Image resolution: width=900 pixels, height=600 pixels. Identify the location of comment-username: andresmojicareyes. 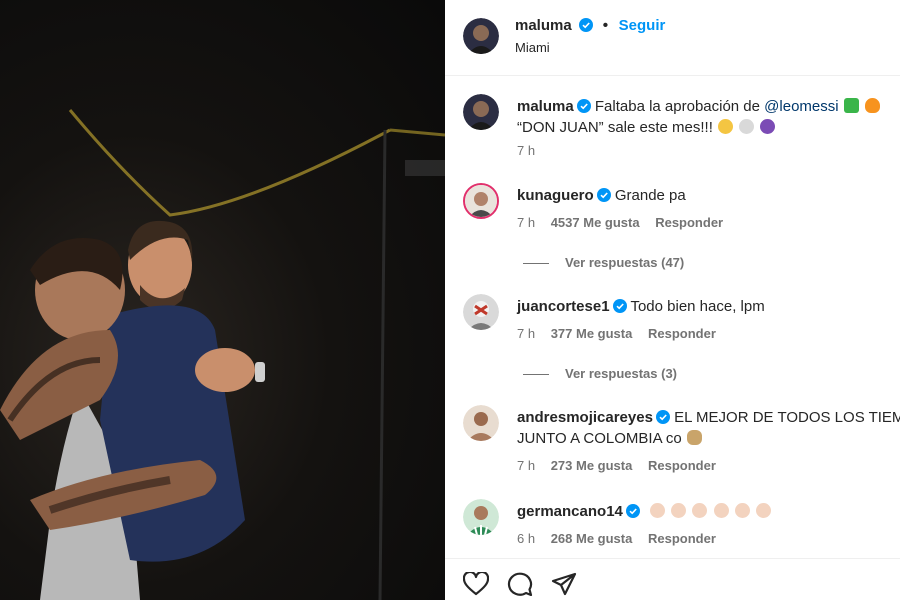
(585, 417).